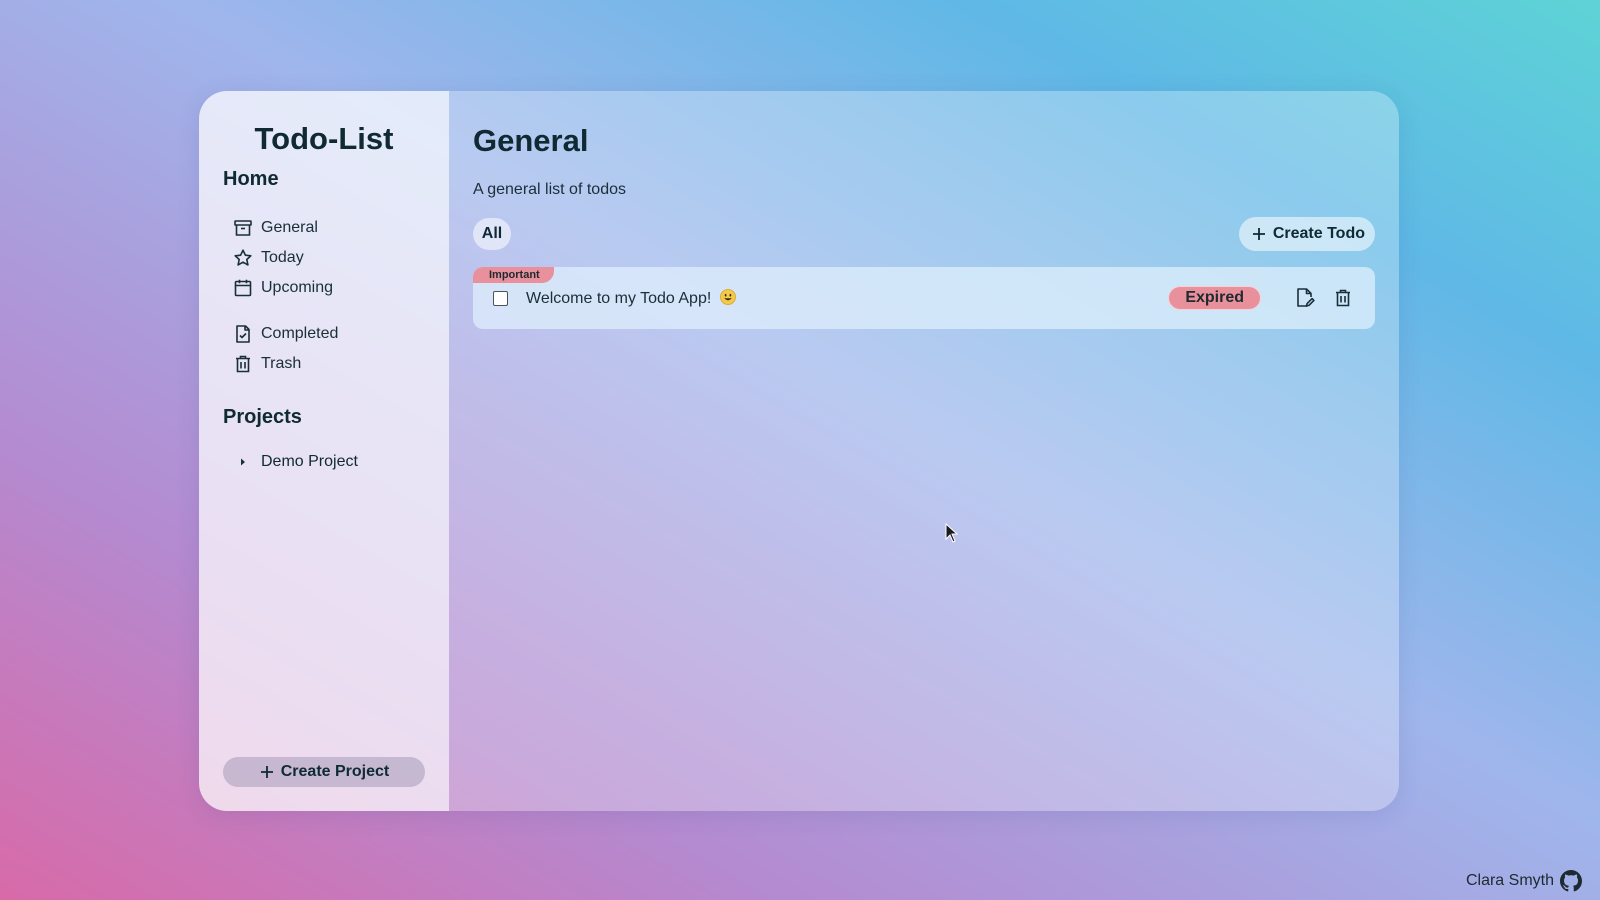 The height and width of the screenshot is (900, 1600). Describe the element at coordinates (329, 364) in the screenshot. I see `sidebar-item-trash: Trash` at that location.